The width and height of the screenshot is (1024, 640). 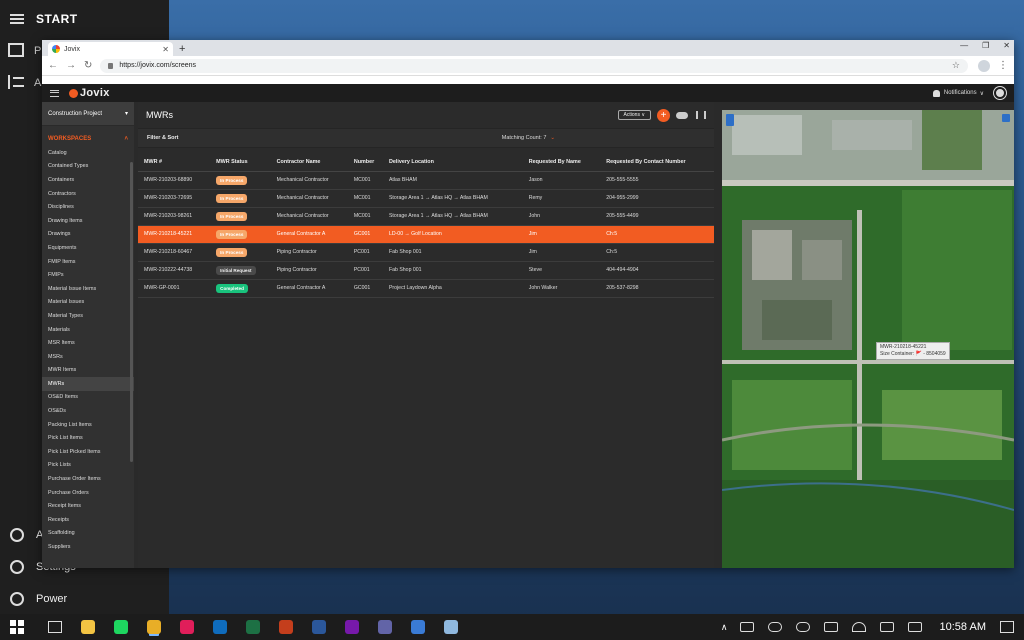 What do you see at coordinates (88, 438) in the screenshot?
I see `sidebar-item: Pick List Items` at bounding box center [88, 438].